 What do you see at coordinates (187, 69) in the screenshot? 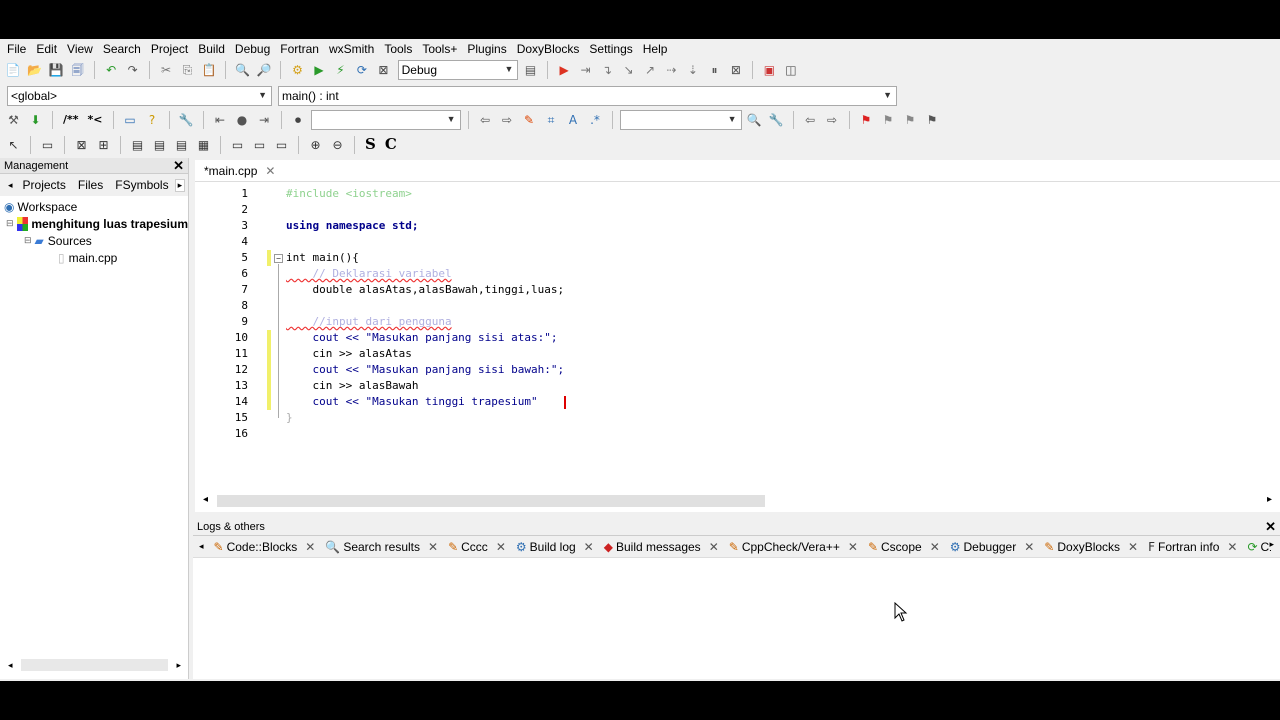
I see `copy-icon: ⎘` at bounding box center [187, 69].